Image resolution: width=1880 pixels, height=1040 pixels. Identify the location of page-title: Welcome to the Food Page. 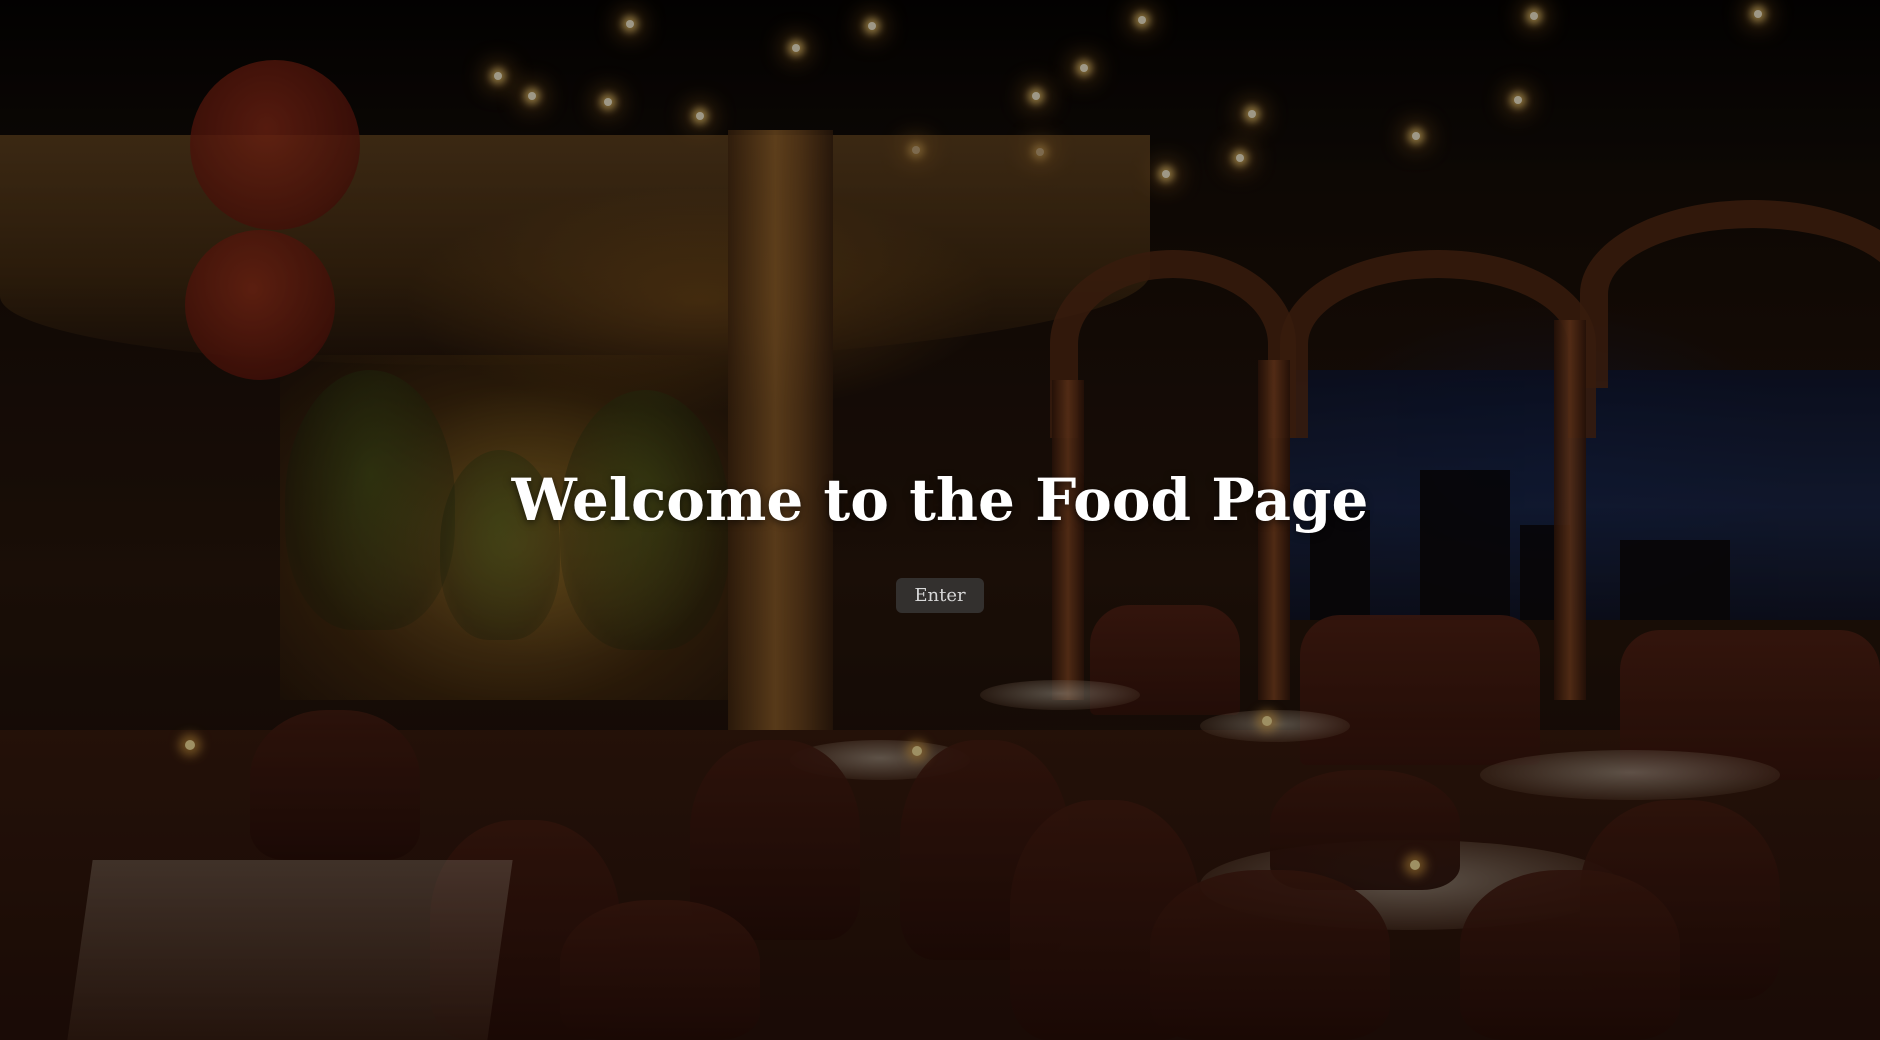
(940, 500).